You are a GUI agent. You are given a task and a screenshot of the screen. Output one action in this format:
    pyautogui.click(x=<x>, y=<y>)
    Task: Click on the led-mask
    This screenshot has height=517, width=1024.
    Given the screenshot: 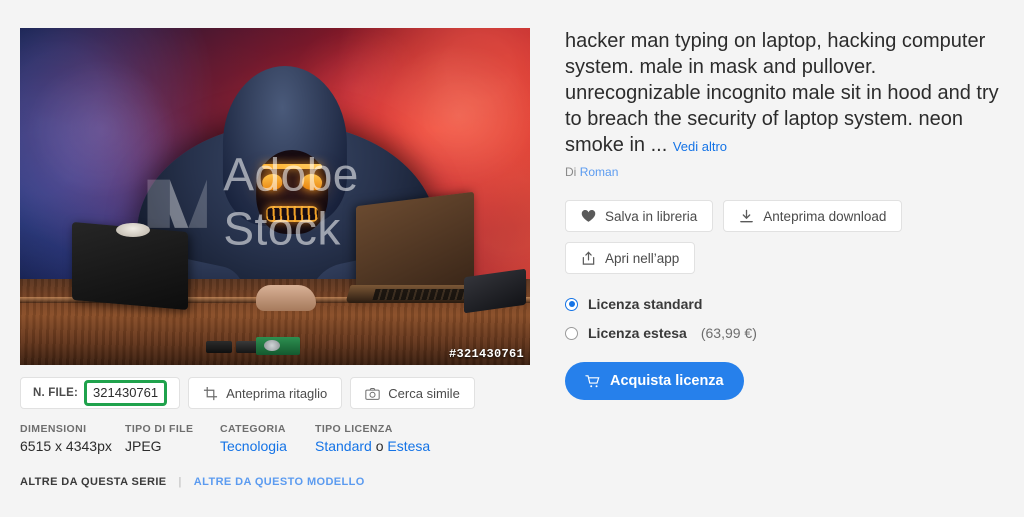 What is the action you would take?
    pyautogui.click(x=292, y=192)
    